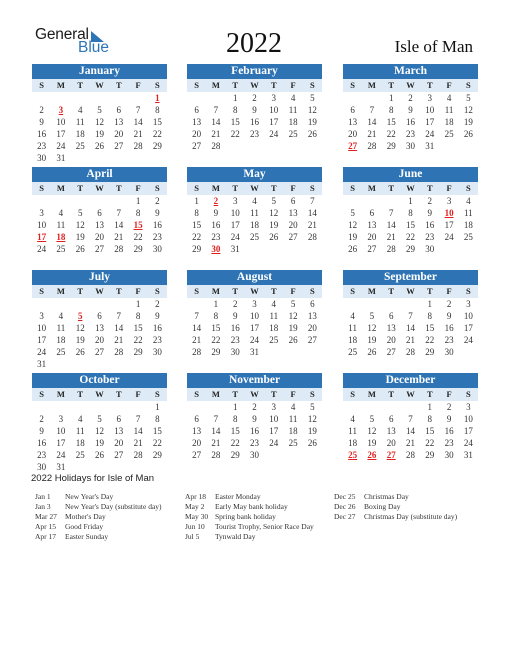 Image resolution: width=510 pixels, height=660 pixels. Describe the element at coordinates (61, 316) in the screenshot. I see `date-cell: 4` at that location.